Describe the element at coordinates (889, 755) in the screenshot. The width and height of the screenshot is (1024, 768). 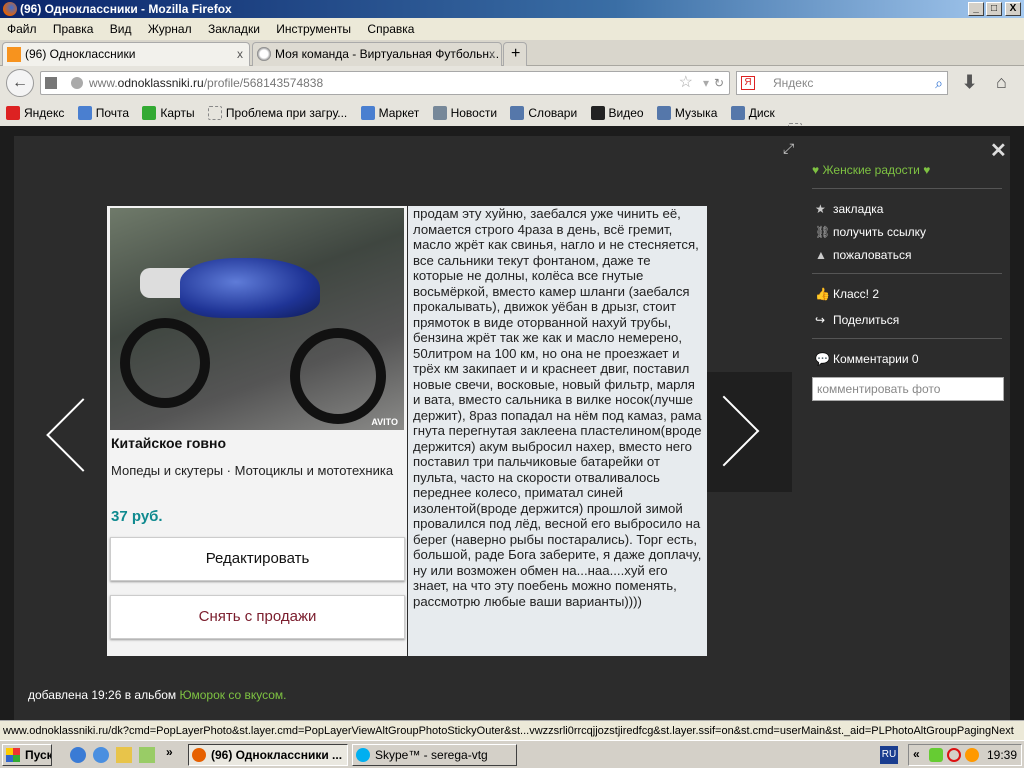
I see `language-indicator: RU` at that location.